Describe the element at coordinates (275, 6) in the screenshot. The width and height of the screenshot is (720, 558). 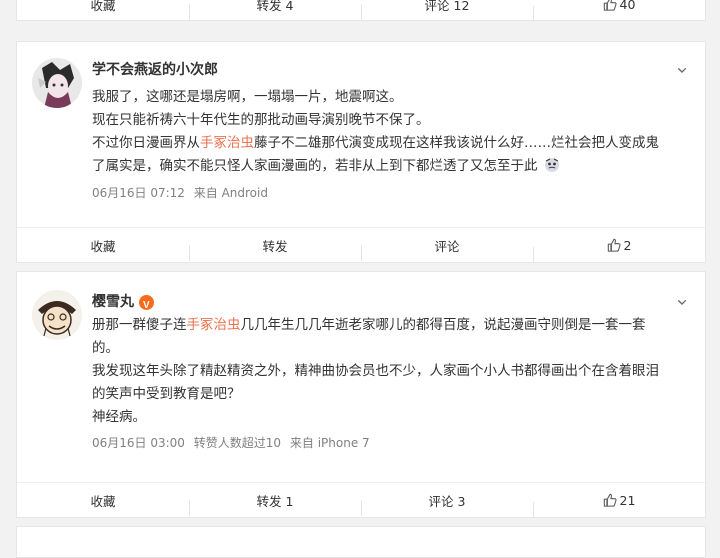
I see `repost-label: 转发 4` at that location.